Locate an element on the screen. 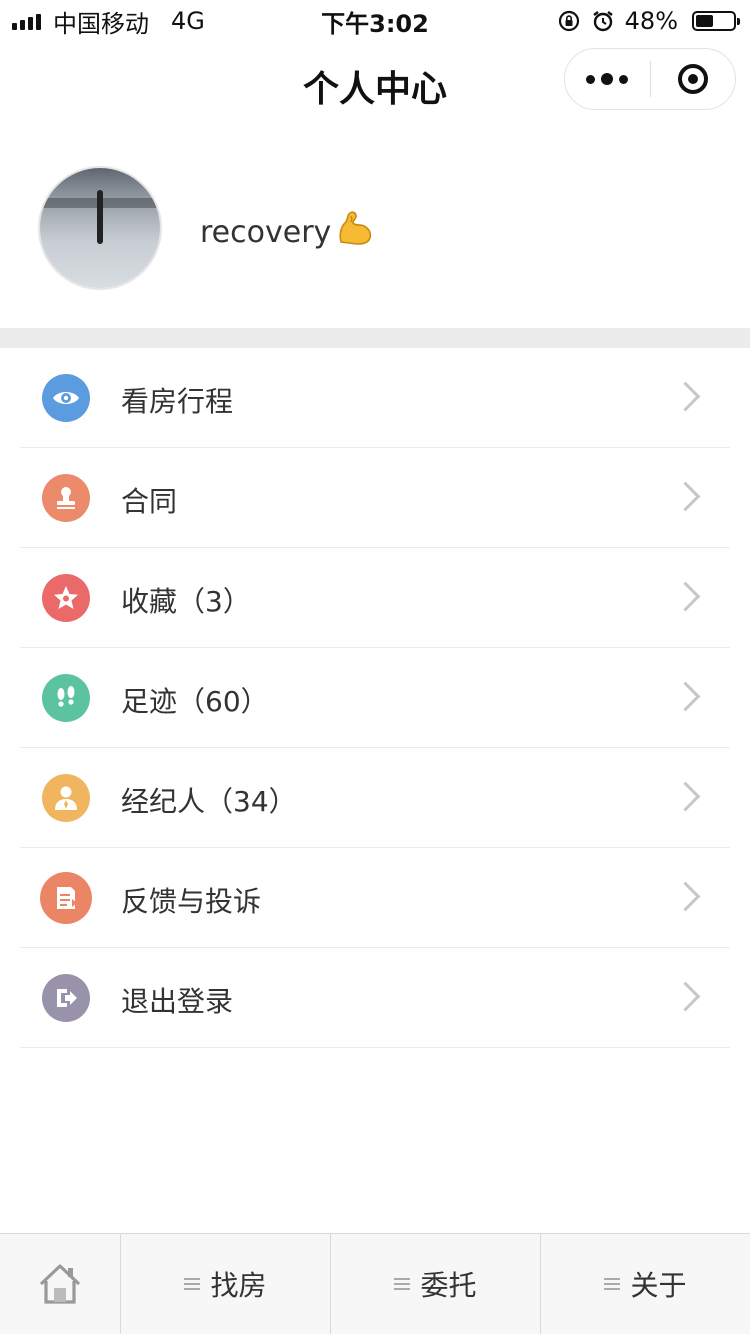 The width and height of the screenshot is (750, 1334). menu-item-agents: 经纪人（34） is located at coordinates (375, 798).